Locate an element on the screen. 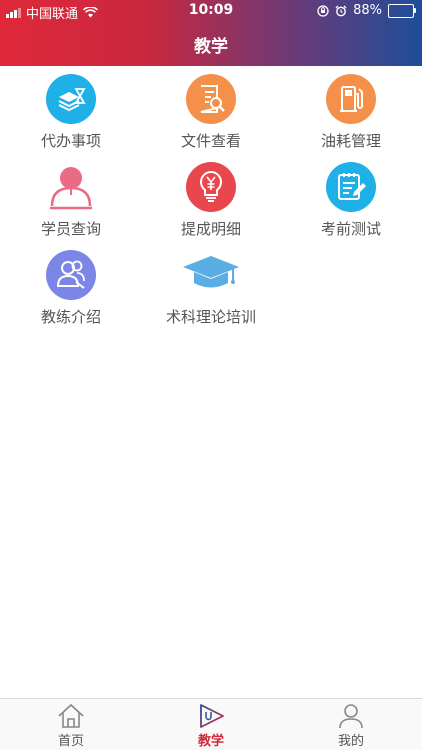 The image size is (422, 750). home-icon is located at coordinates (71, 715).